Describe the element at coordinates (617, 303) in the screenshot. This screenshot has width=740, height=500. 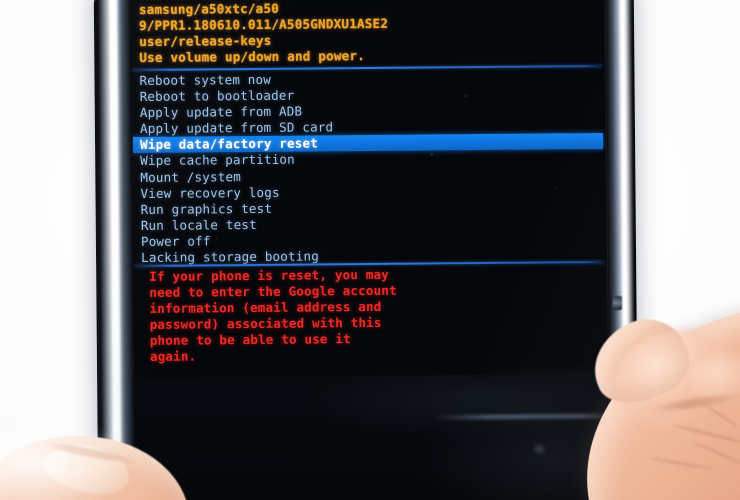
I see `phone-side-button` at that location.